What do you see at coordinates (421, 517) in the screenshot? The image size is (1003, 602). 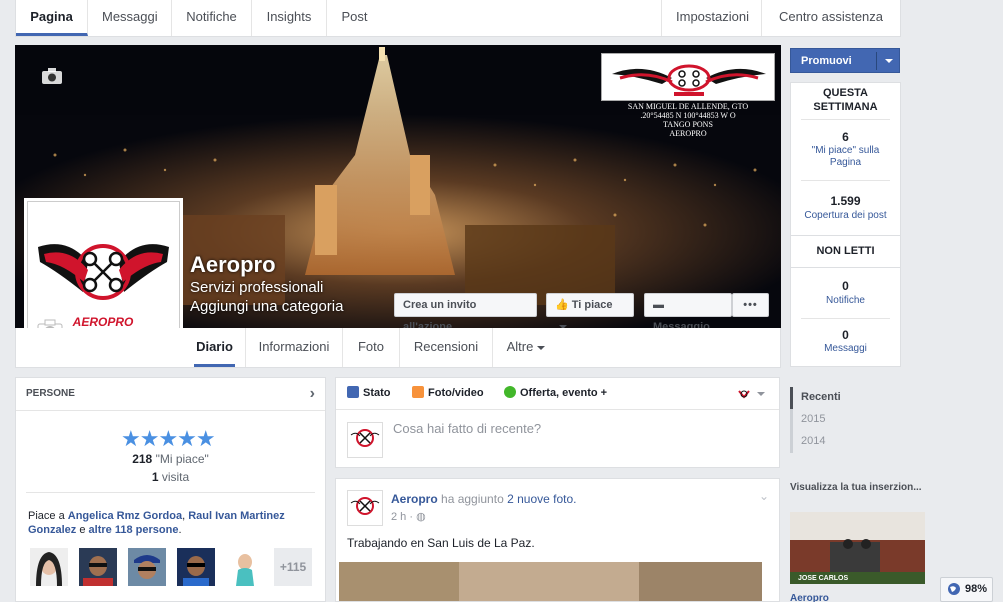 I see `globe-icon: ◍` at bounding box center [421, 517].